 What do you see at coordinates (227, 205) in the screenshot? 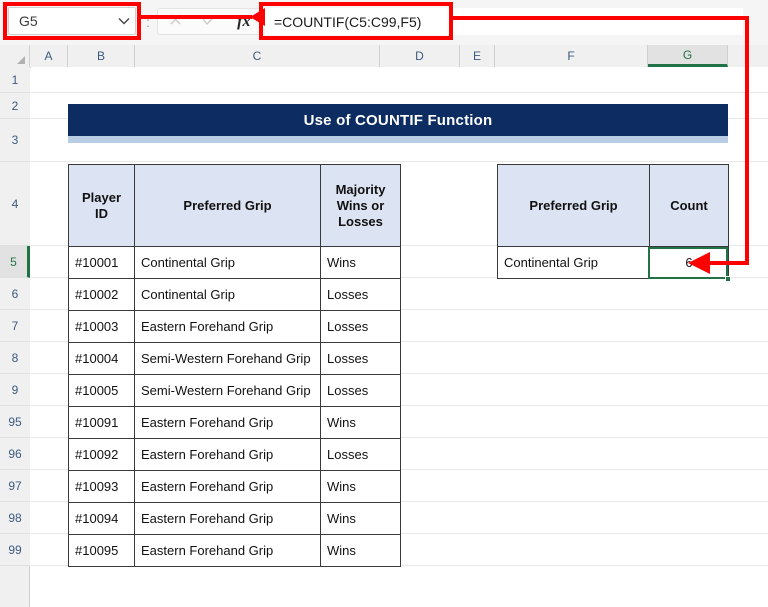
I see `data-table-header-cell: Preferred Grip` at bounding box center [227, 205].